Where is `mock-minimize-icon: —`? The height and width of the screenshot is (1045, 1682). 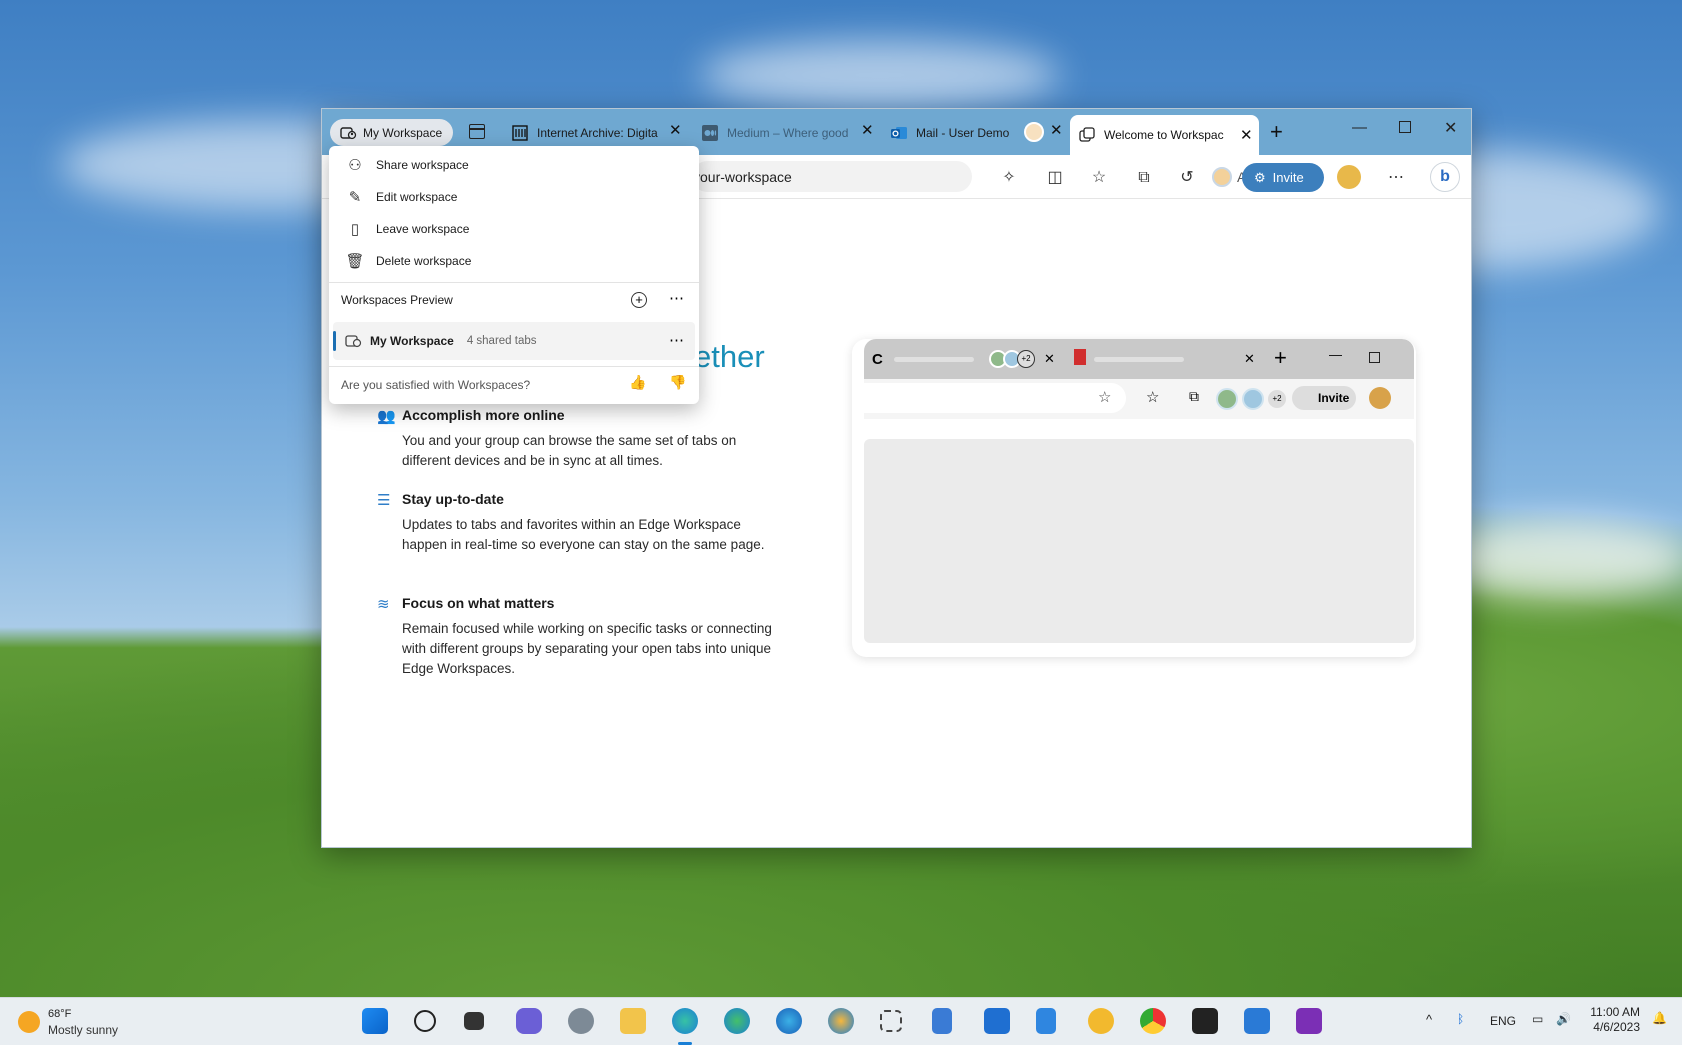 mock-minimize-icon: — is located at coordinates (1335, 354).